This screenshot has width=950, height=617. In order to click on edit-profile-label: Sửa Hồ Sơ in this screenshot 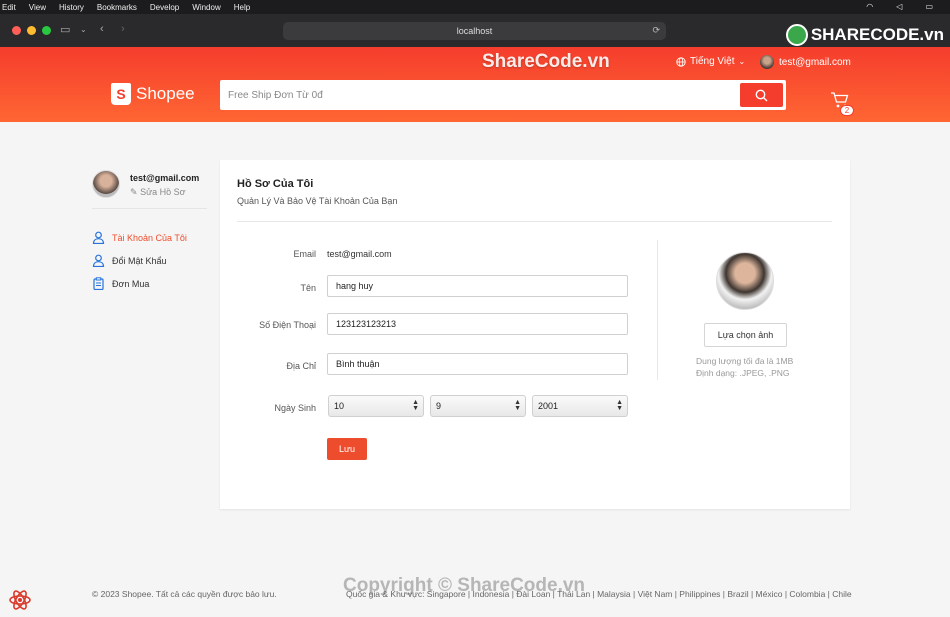, I will do `click(163, 192)`.